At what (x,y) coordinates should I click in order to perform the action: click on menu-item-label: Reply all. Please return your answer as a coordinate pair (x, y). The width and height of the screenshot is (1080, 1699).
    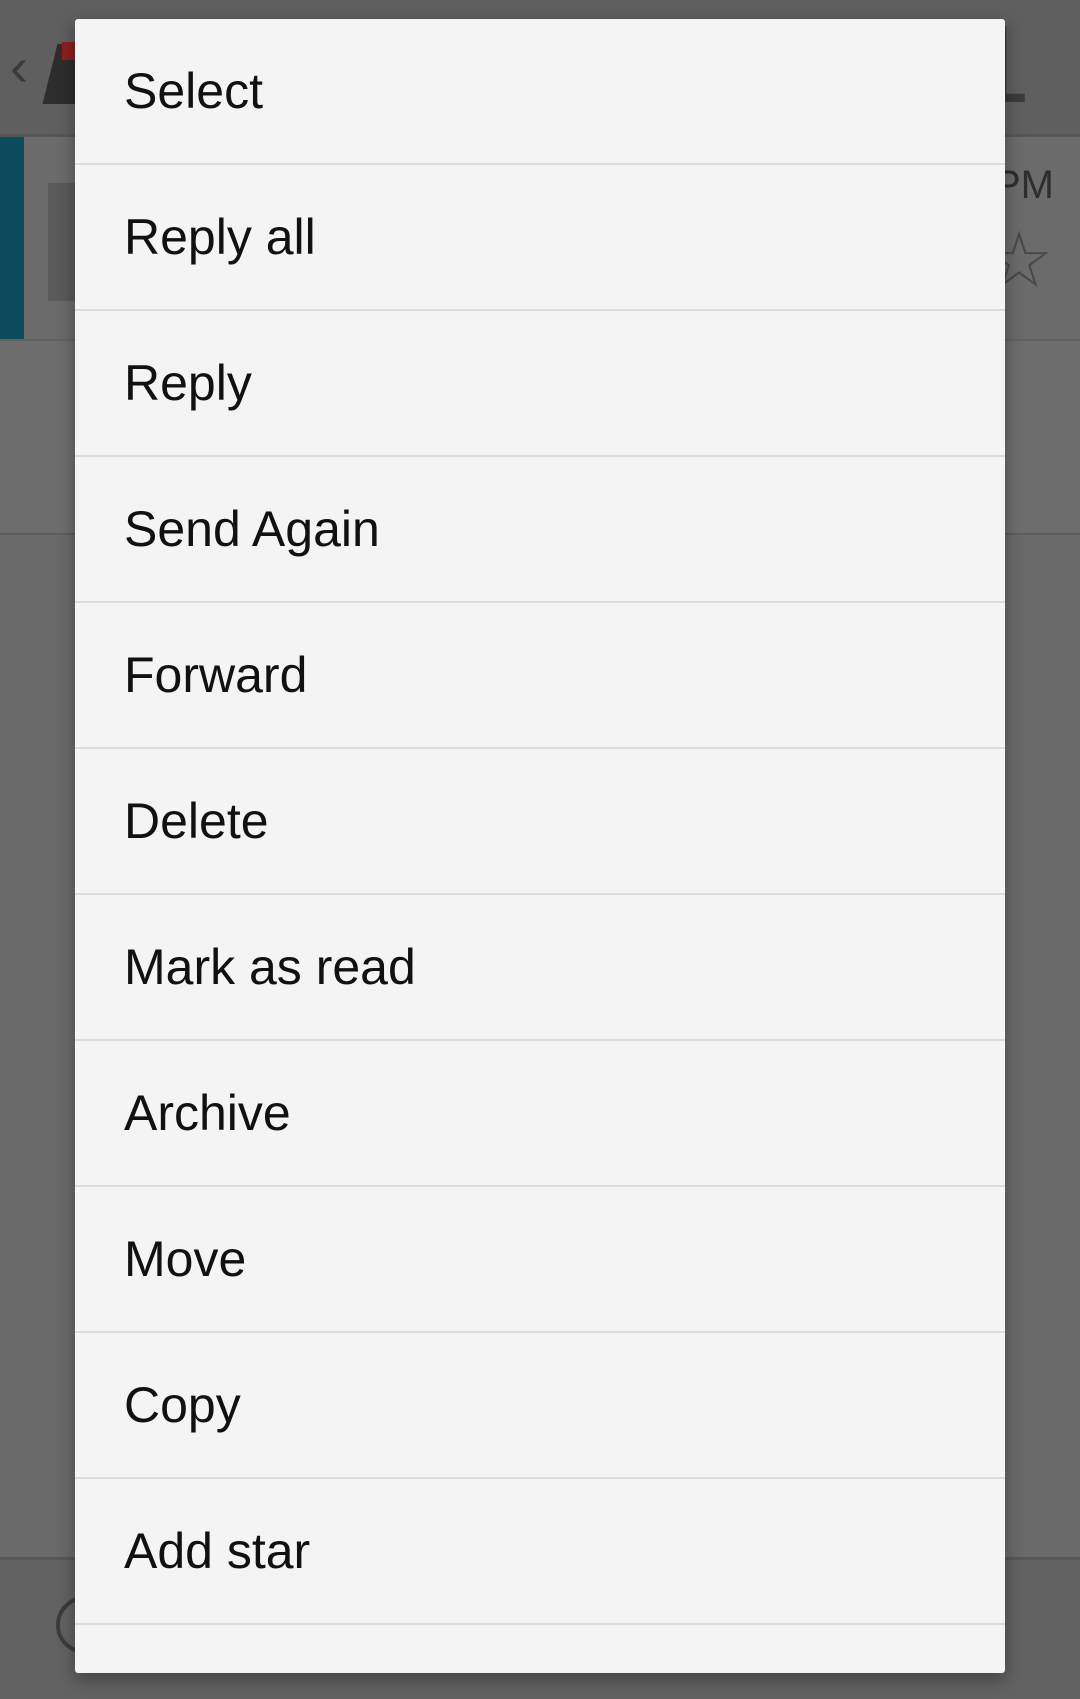
    Looking at the image, I should click on (220, 237).